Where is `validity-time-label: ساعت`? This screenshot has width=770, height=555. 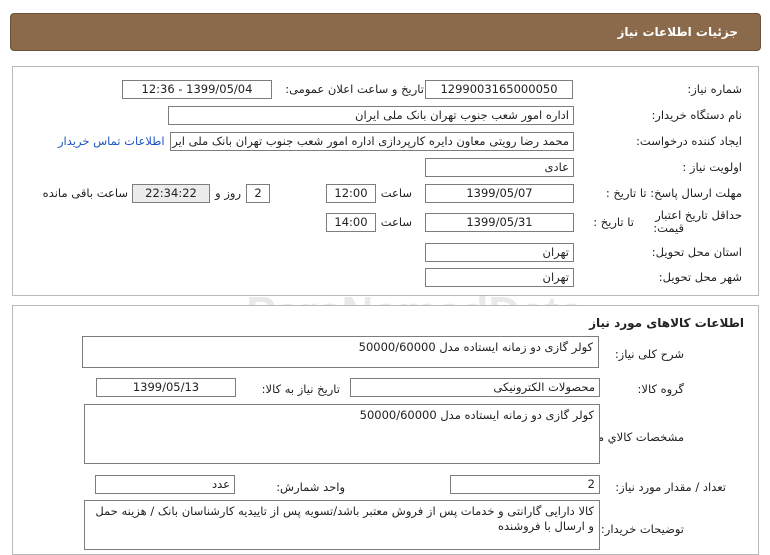 validity-time-label: ساعت is located at coordinates (396, 222).